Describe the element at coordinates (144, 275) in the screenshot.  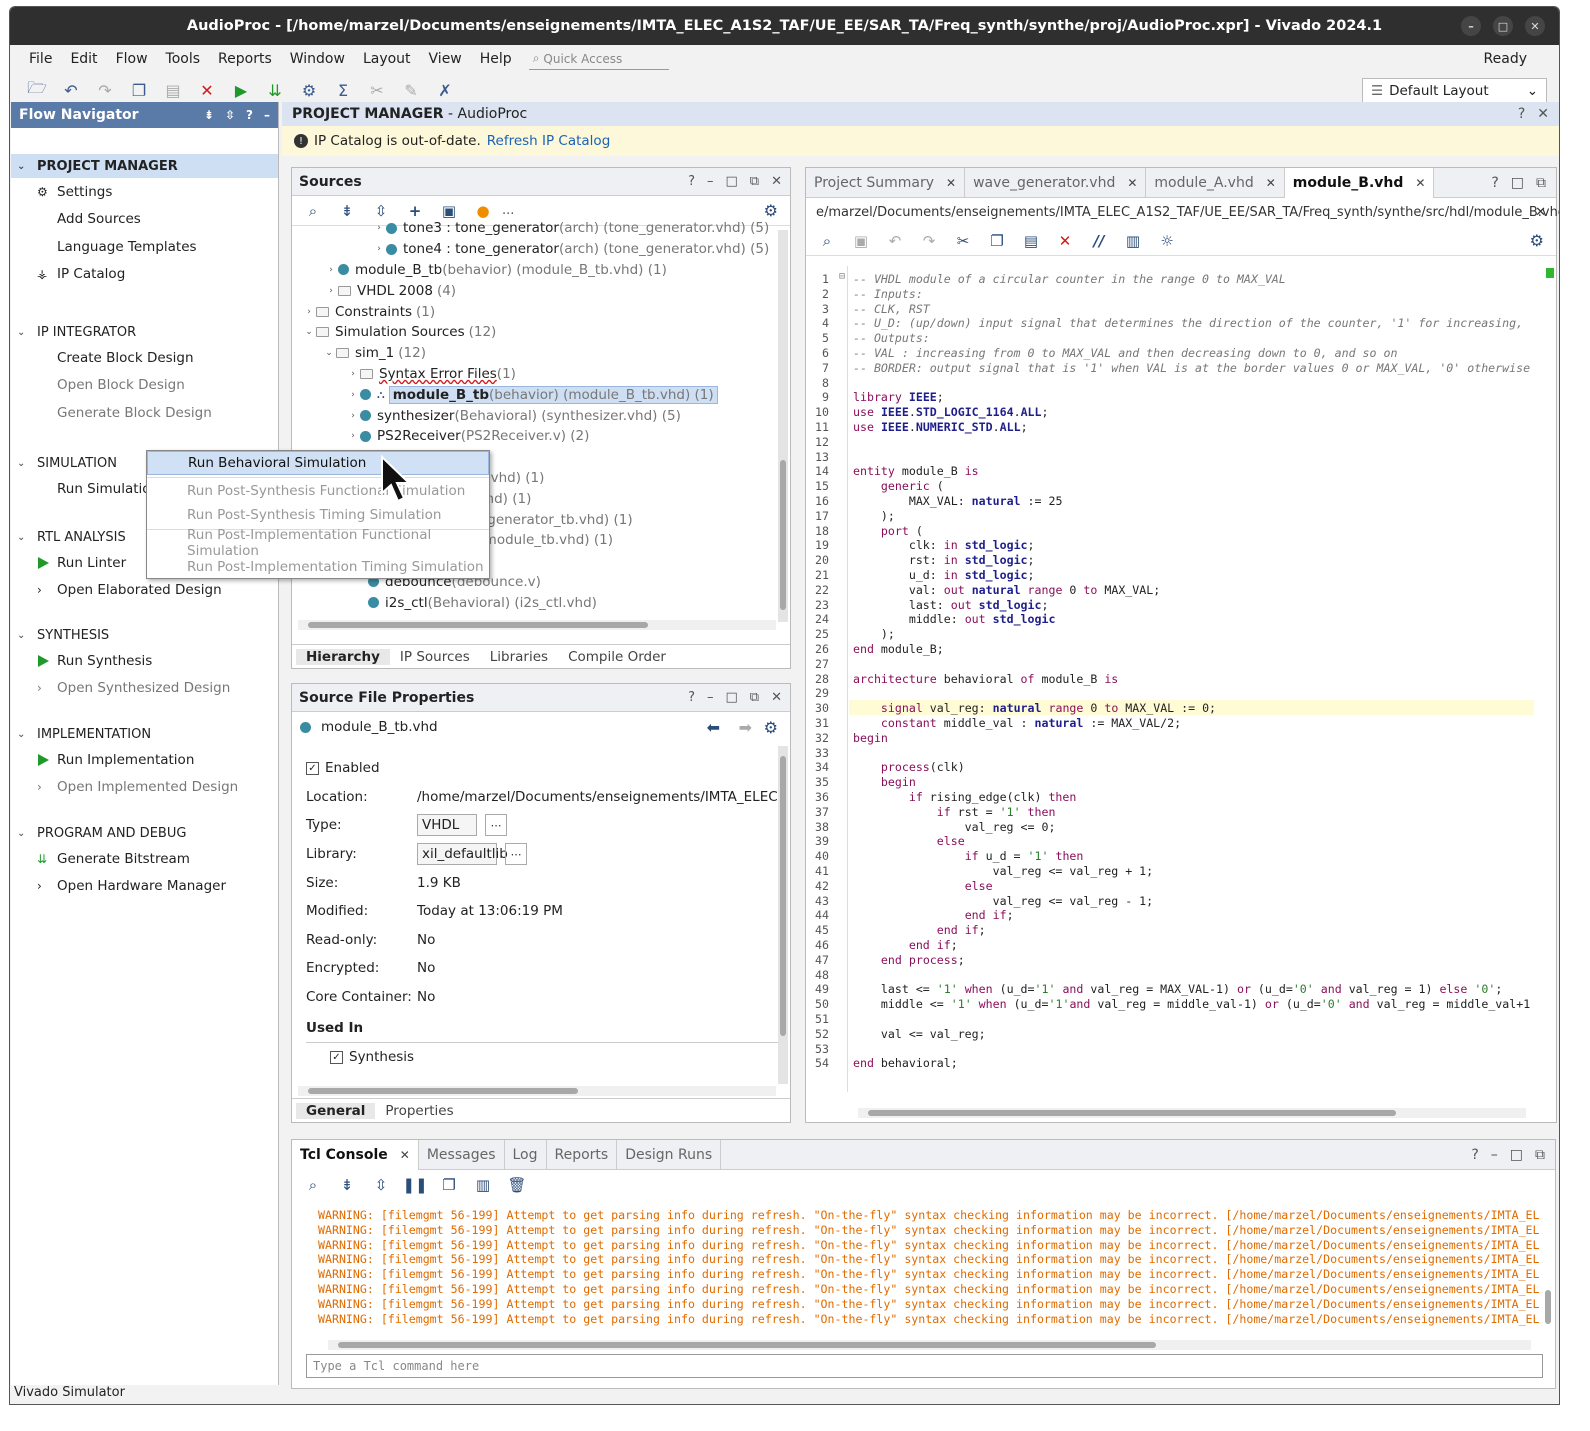
I see `nav-ip-catalog: ⚶ IP Catalog` at that location.